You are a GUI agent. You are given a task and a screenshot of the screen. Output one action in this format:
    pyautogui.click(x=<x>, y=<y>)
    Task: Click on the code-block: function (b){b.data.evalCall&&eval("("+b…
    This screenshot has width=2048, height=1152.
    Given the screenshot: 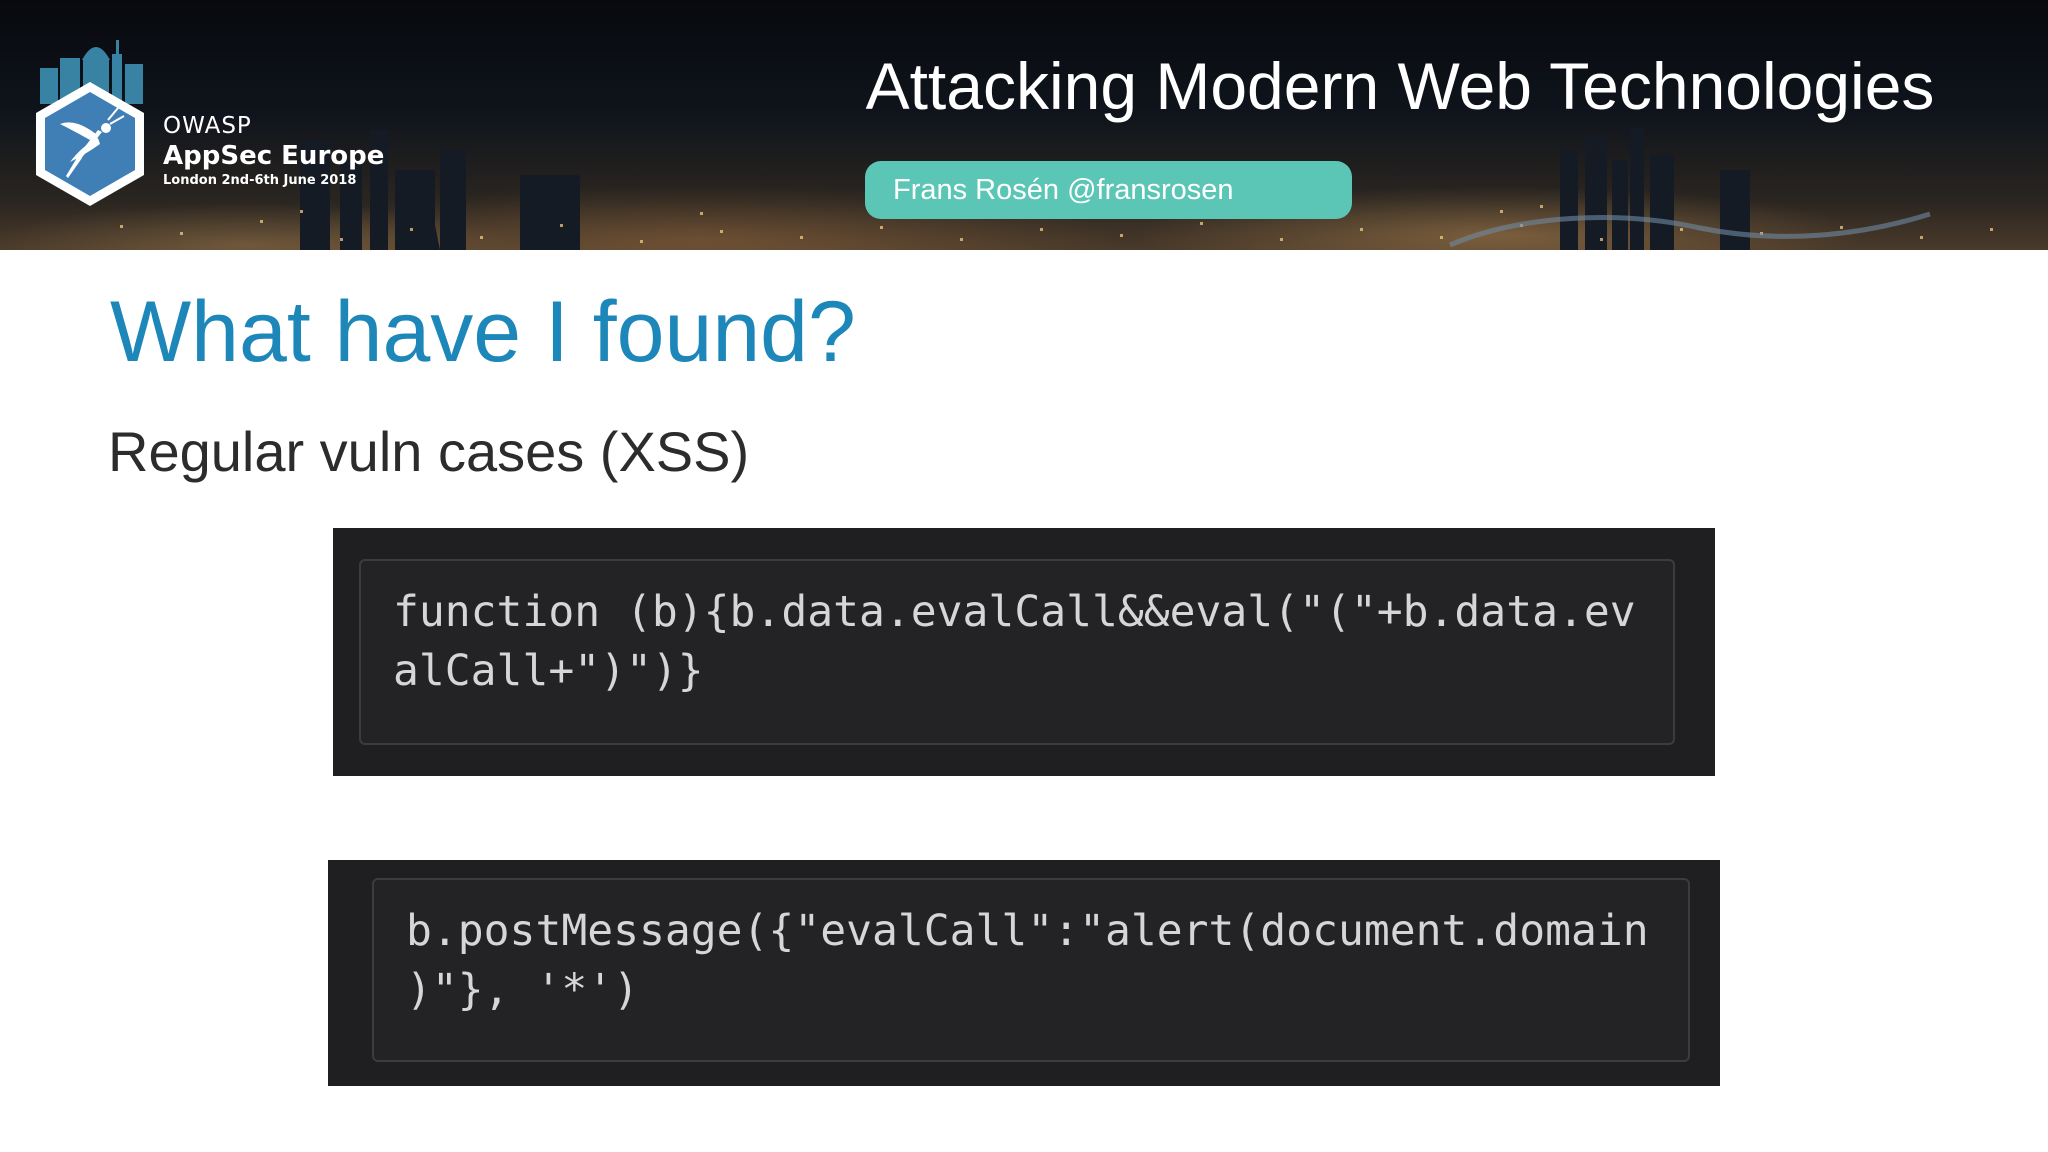 What is the action you would take?
    pyautogui.click(x=1017, y=652)
    